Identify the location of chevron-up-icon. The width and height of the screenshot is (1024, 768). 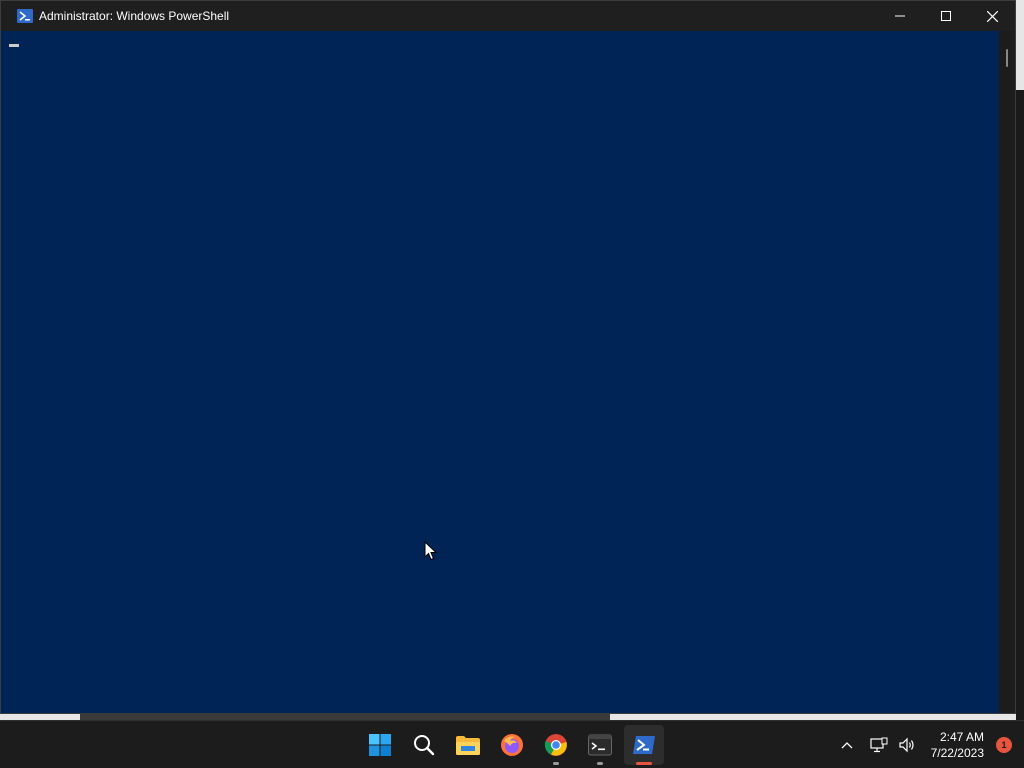
(847, 745).